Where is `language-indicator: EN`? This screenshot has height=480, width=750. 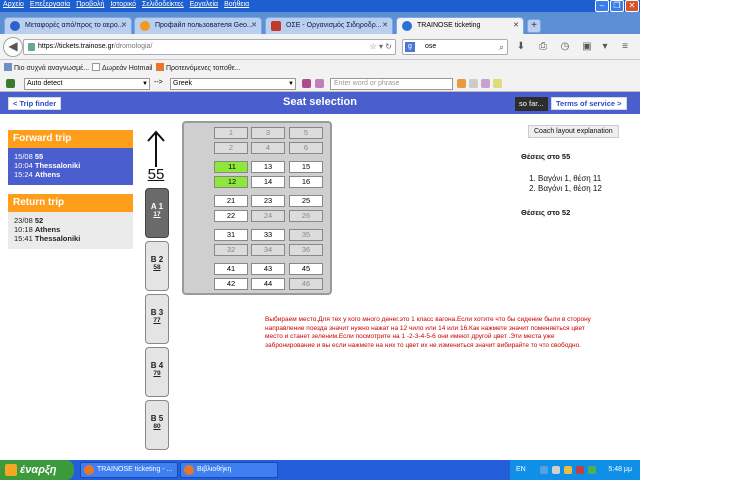
language-indicator: EN is located at coordinates (521, 470).